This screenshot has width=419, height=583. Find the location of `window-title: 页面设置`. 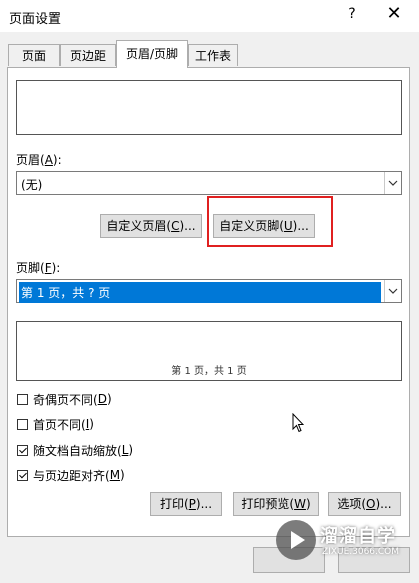

window-title: 页面设置 is located at coordinates (35, 19).